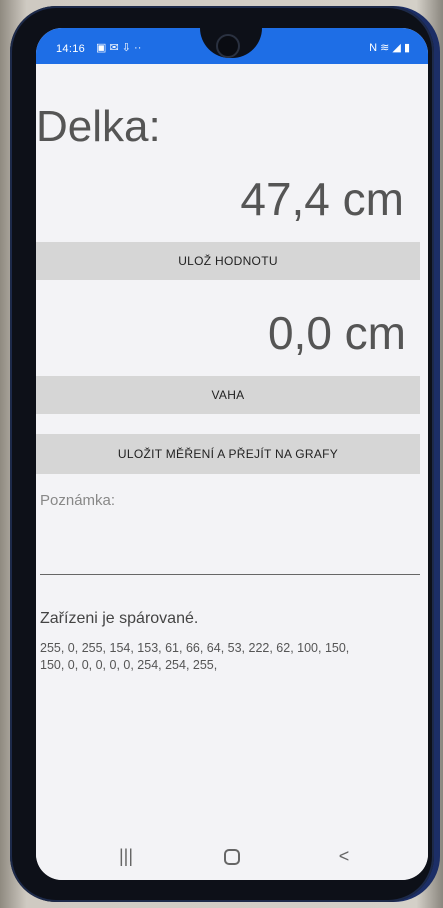 The image size is (443, 908). What do you see at coordinates (228, 395) in the screenshot?
I see `weight-button: VAHA` at bounding box center [228, 395].